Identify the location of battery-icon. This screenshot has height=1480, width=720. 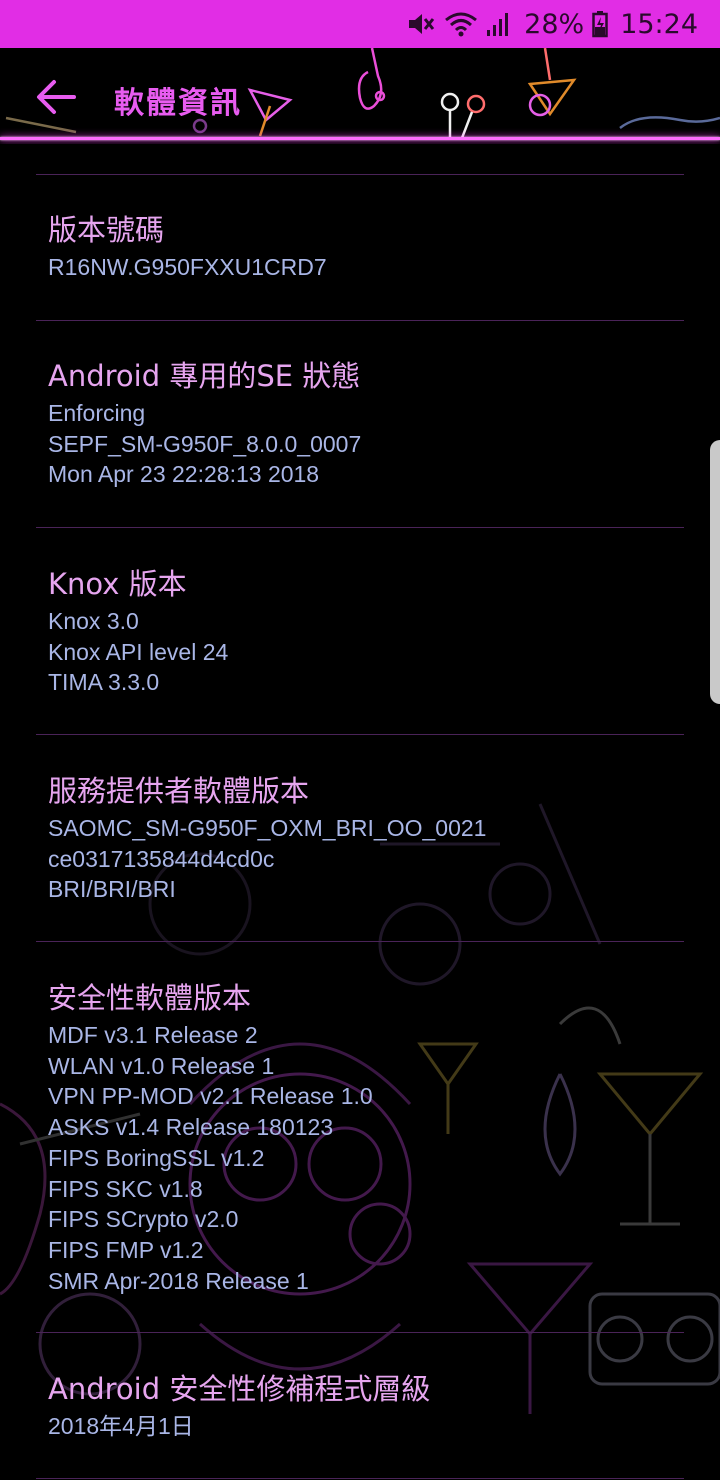
(600, 24).